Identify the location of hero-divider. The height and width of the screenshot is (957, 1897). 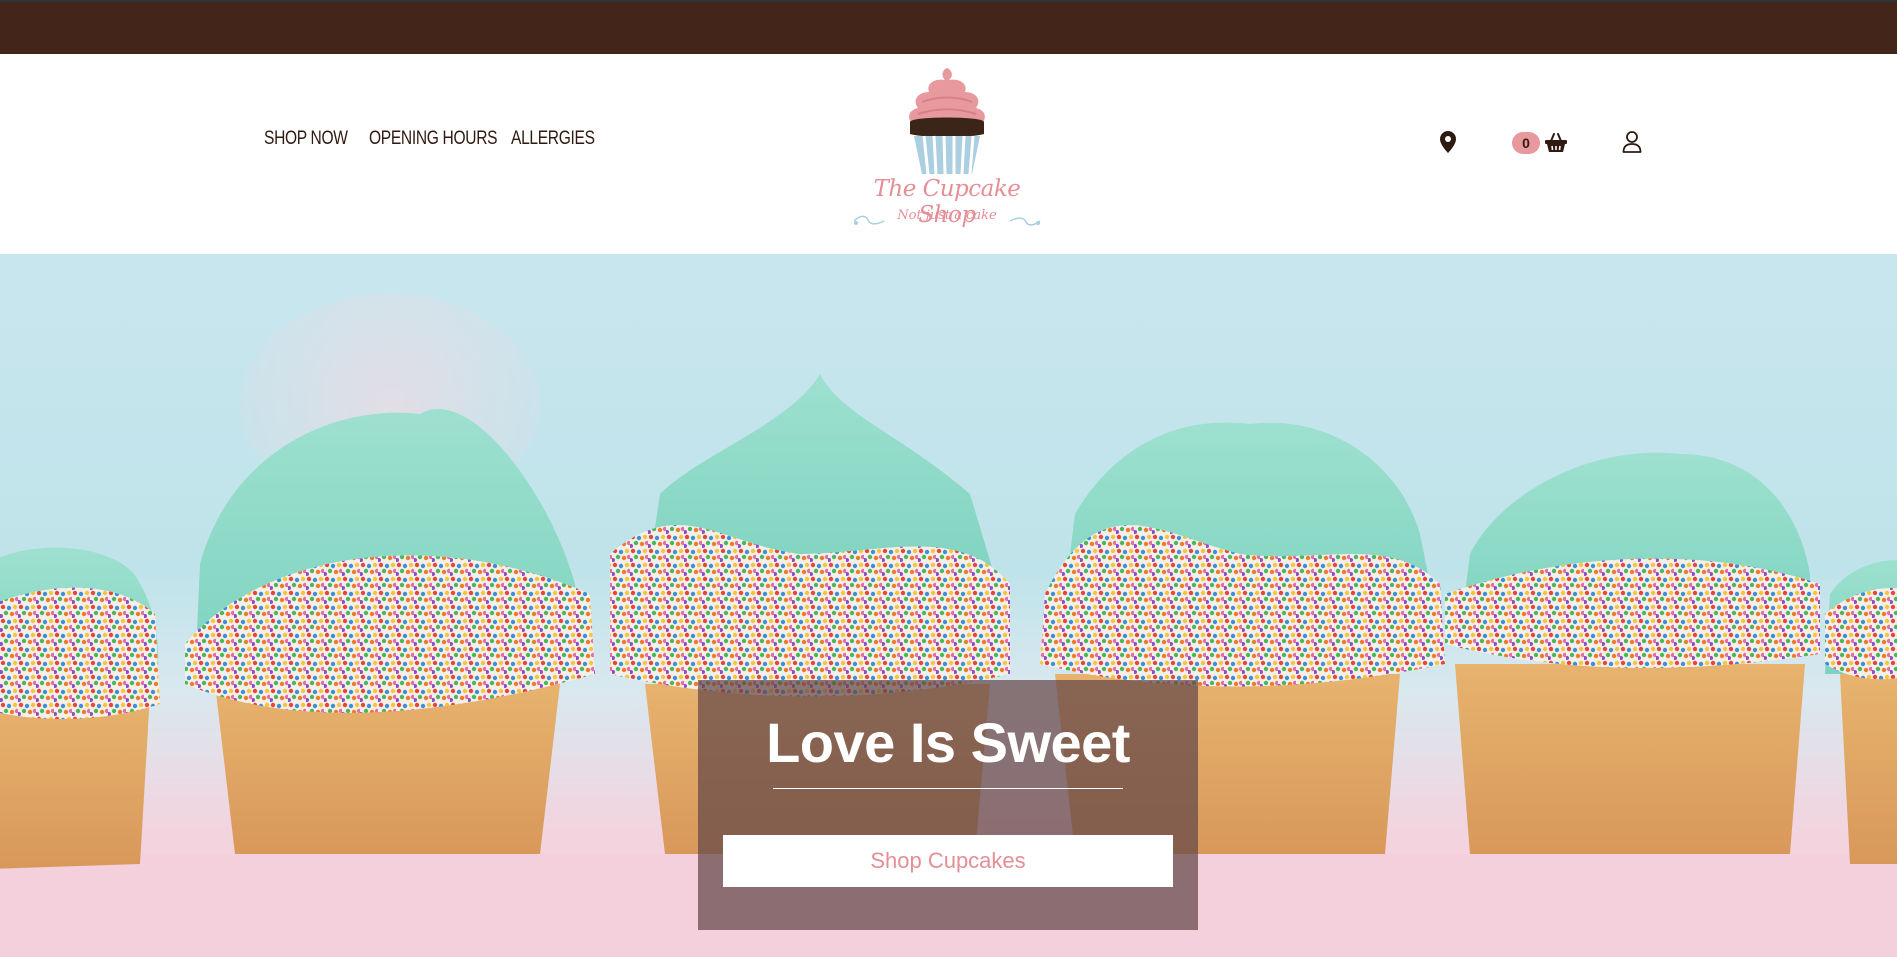
(948, 788).